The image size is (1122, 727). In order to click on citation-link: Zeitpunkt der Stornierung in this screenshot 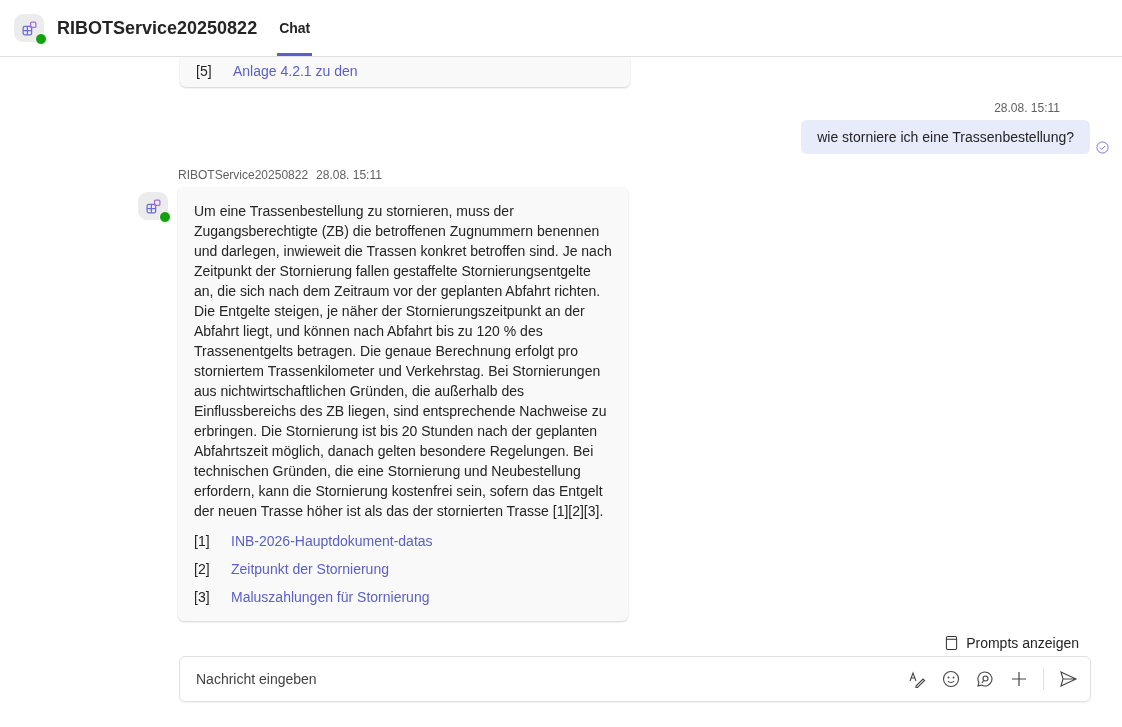, I will do `click(310, 569)`.